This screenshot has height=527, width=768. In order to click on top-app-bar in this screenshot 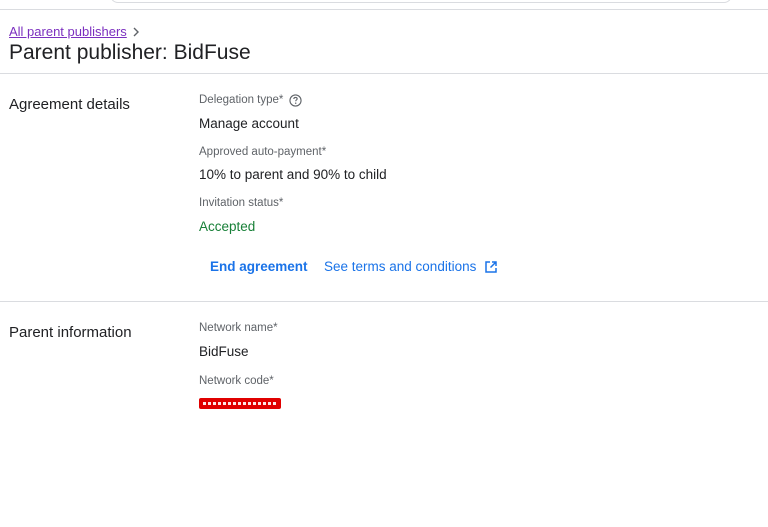, I will do `click(384, 5)`.